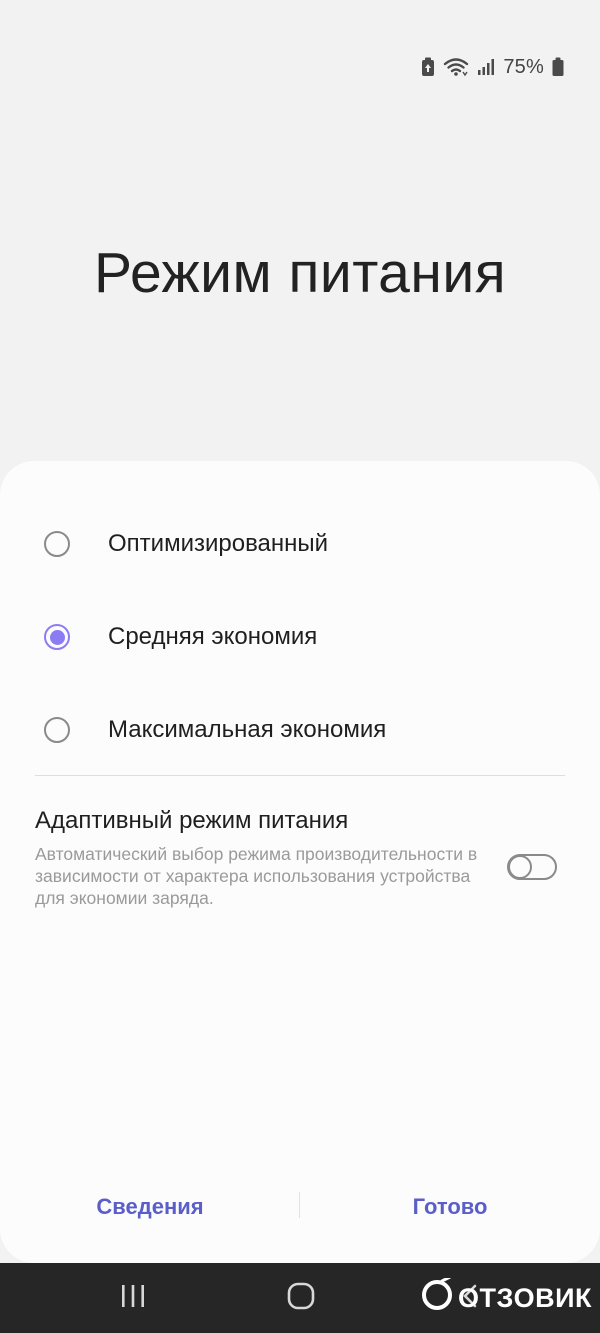  Describe the element at coordinates (523, 66) in the screenshot. I see `battery-percent: 75%` at that location.